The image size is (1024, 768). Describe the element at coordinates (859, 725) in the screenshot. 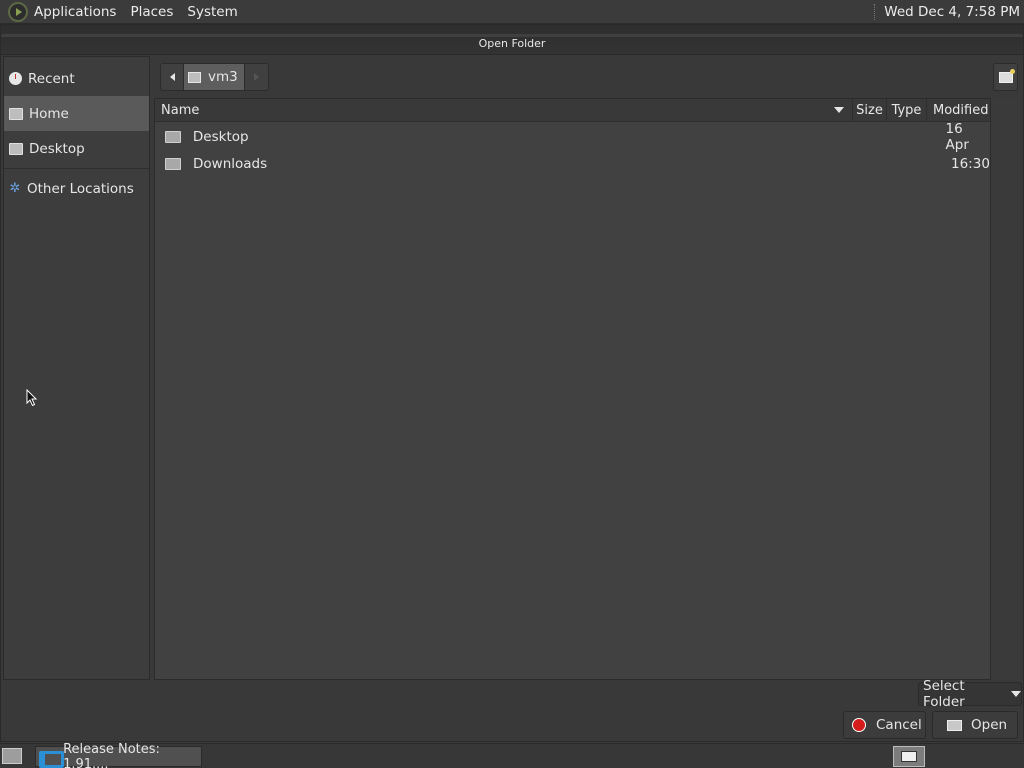

I see `cancel-icon` at that location.